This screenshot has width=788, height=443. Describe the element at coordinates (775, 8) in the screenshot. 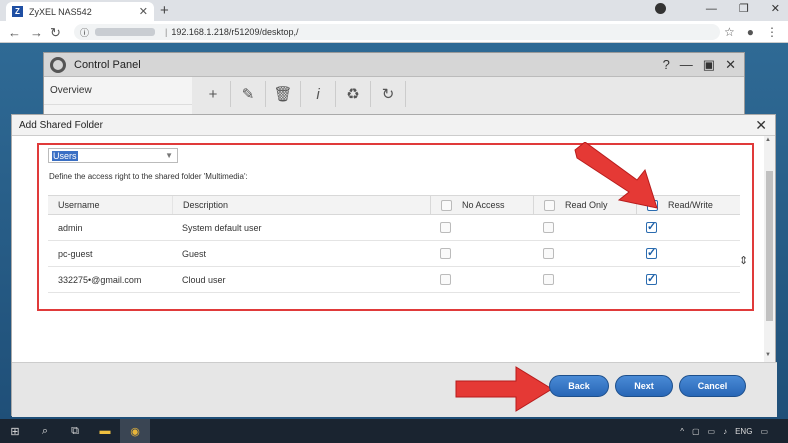

I see `close-window-icon: ✕` at that location.